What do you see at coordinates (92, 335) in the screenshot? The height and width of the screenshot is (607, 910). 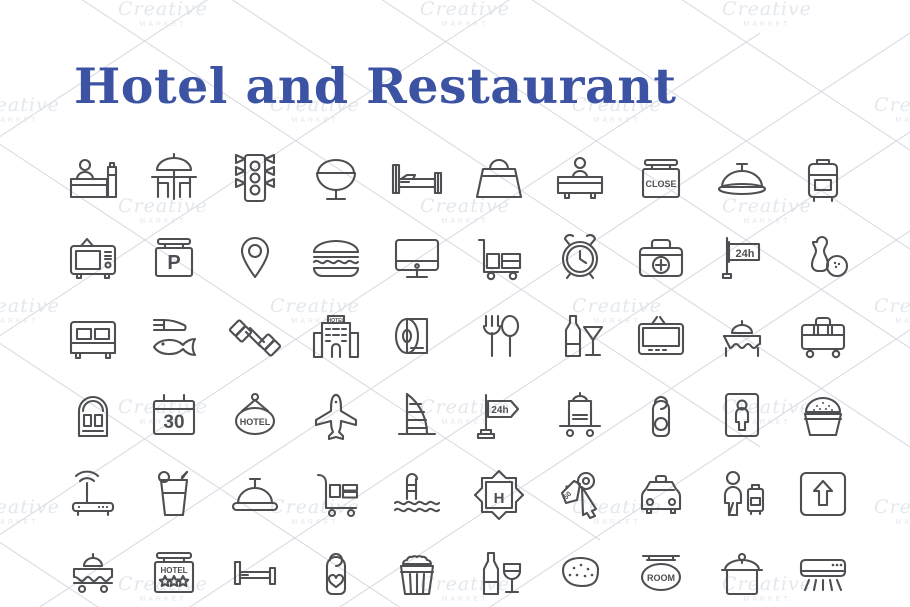 I see `icon-cell-double-bed` at bounding box center [92, 335].